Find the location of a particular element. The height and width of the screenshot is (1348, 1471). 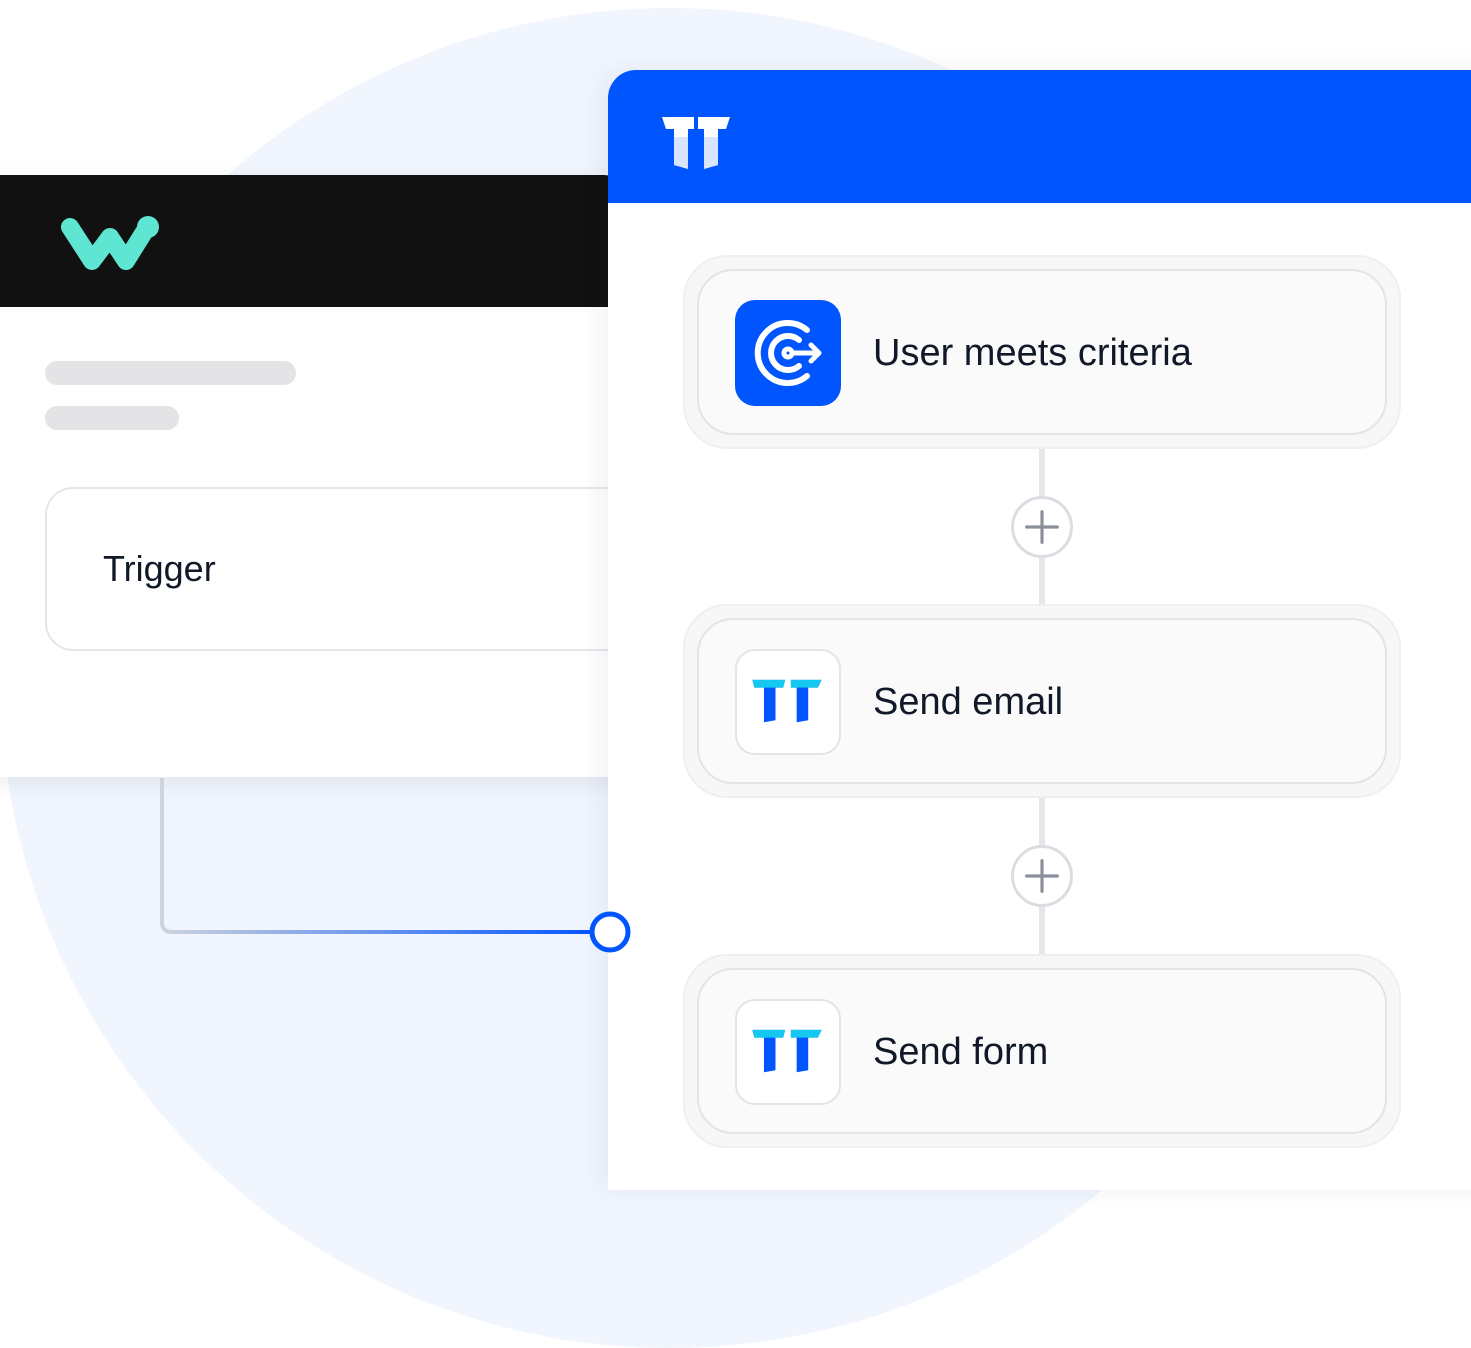

step-card: User meets criteria is located at coordinates (1042, 352).